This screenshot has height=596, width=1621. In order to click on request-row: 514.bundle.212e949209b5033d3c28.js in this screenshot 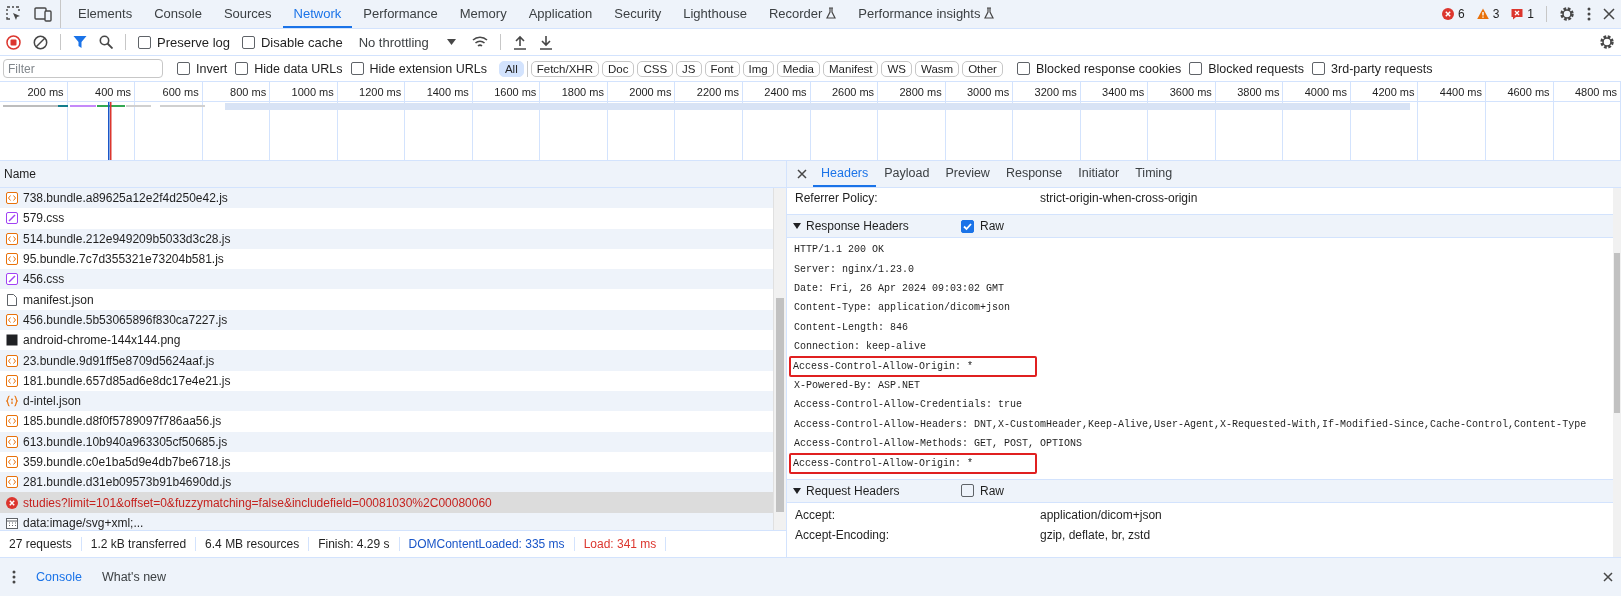, I will do `click(386, 238)`.